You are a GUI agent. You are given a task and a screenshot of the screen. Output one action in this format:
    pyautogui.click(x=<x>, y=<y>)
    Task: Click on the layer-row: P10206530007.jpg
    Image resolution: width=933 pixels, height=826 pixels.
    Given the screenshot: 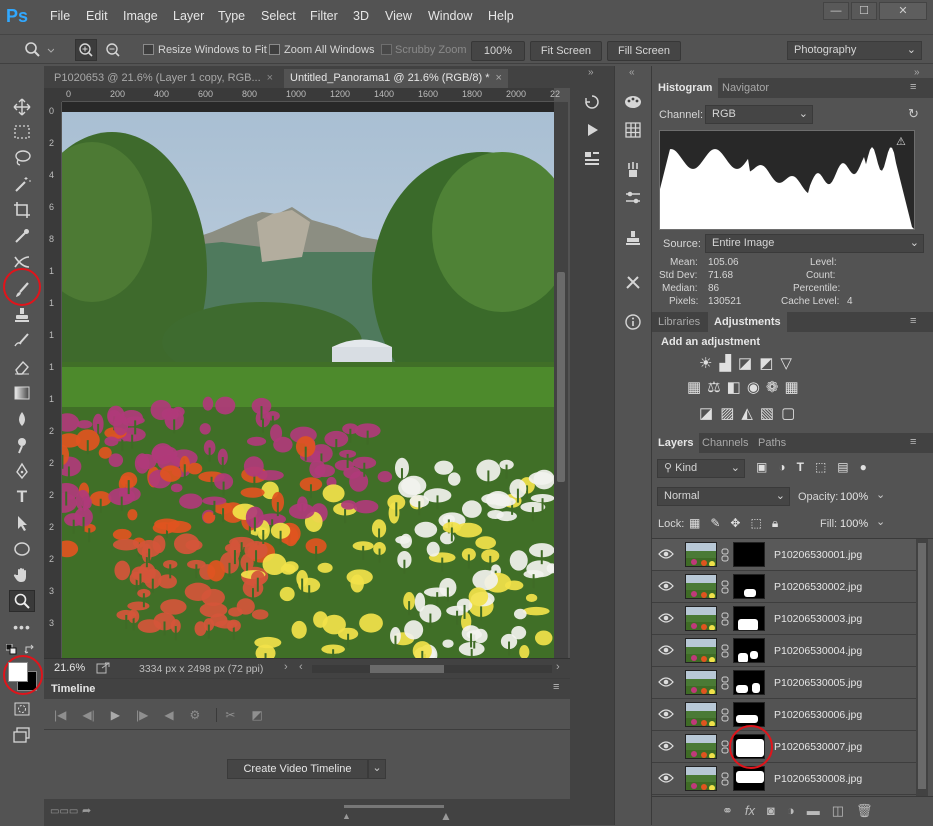 What is the action you would take?
    pyautogui.click(x=784, y=747)
    